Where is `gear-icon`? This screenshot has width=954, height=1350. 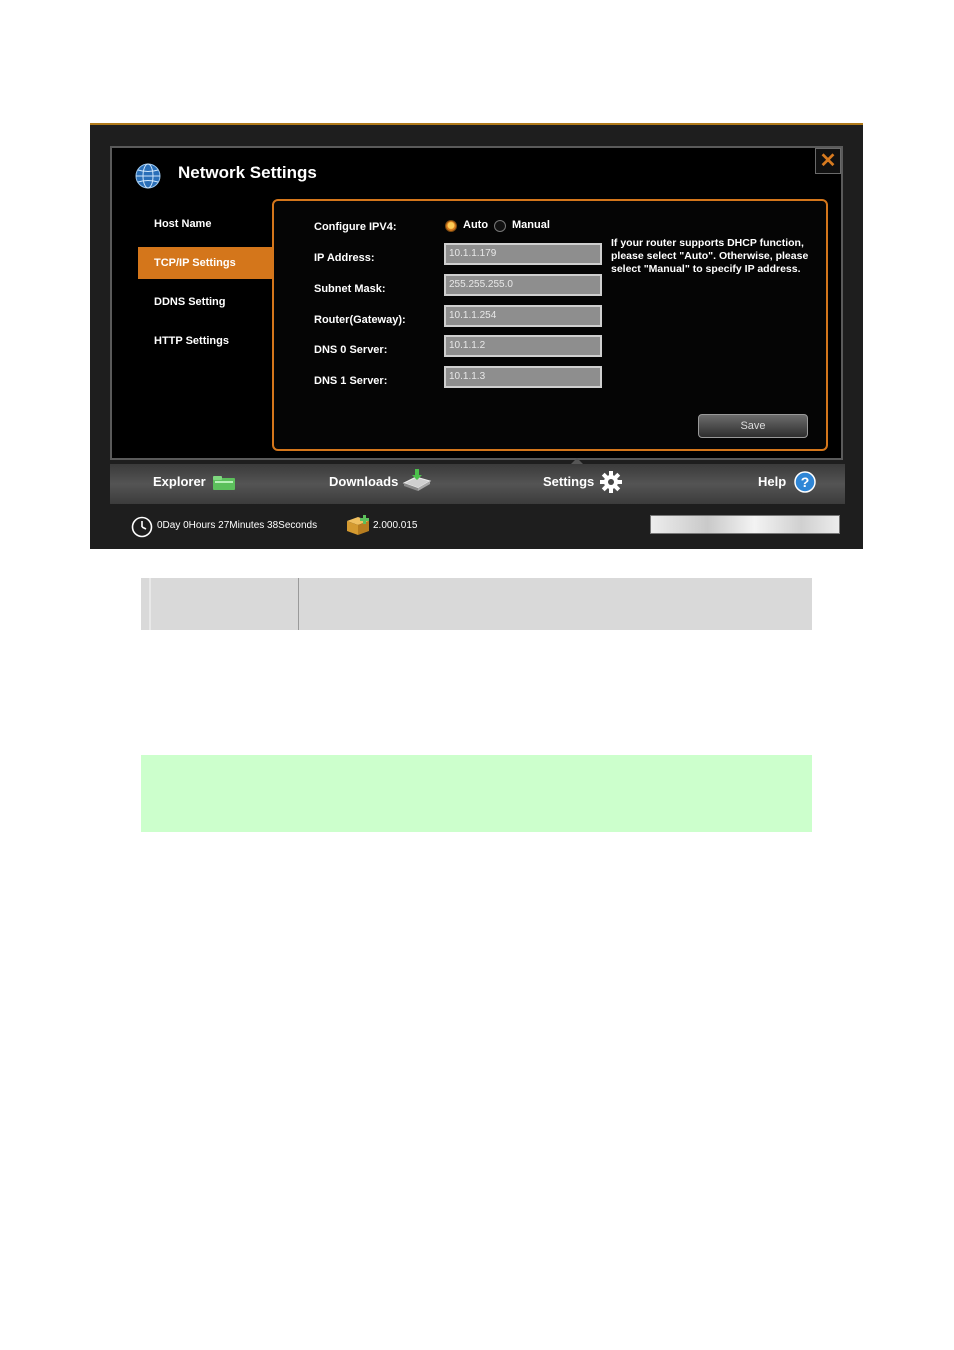 gear-icon is located at coordinates (611, 482).